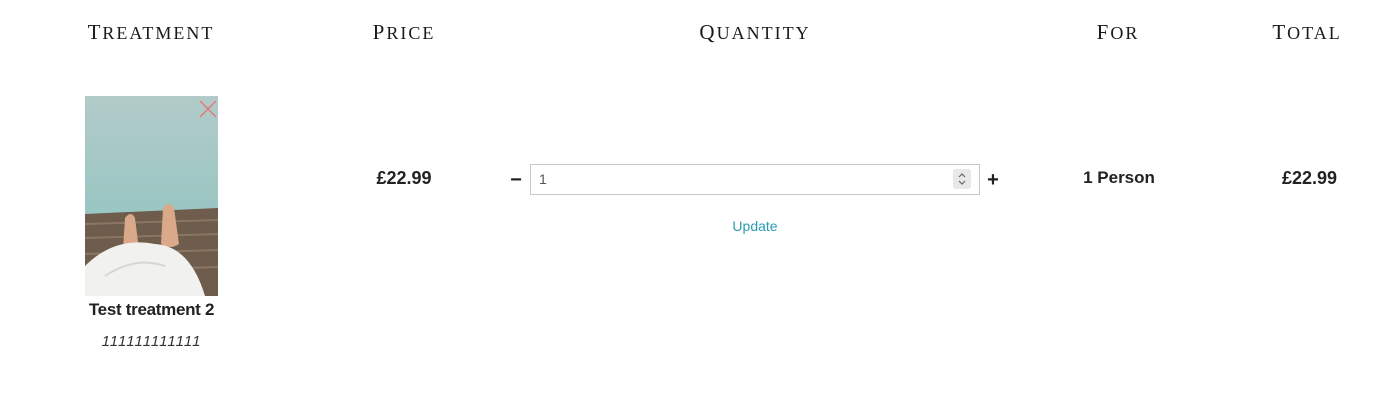  I want to click on header-for: For, so click(1118, 32).